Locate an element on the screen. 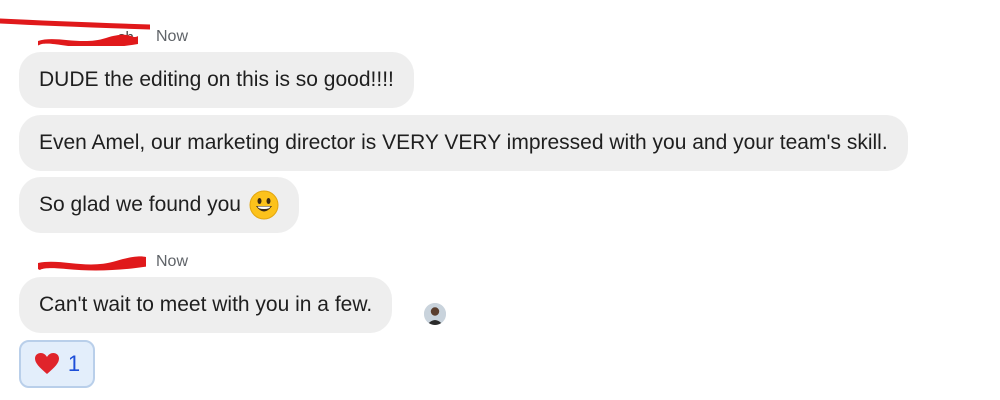 Image resolution: width=1000 pixels, height=400 pixels. heart-icon is located at coordinates (46, 363).